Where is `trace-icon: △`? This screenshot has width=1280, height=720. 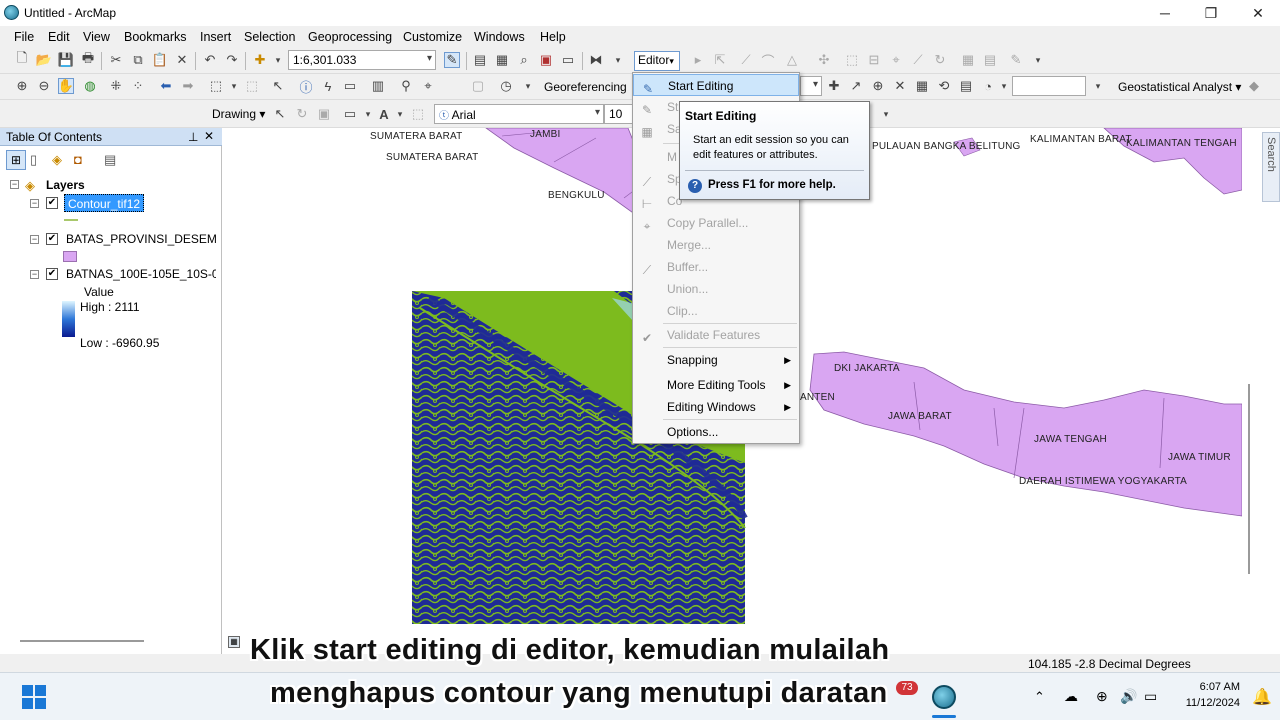 trace-icon: △ is located at coordinates (792, 60).